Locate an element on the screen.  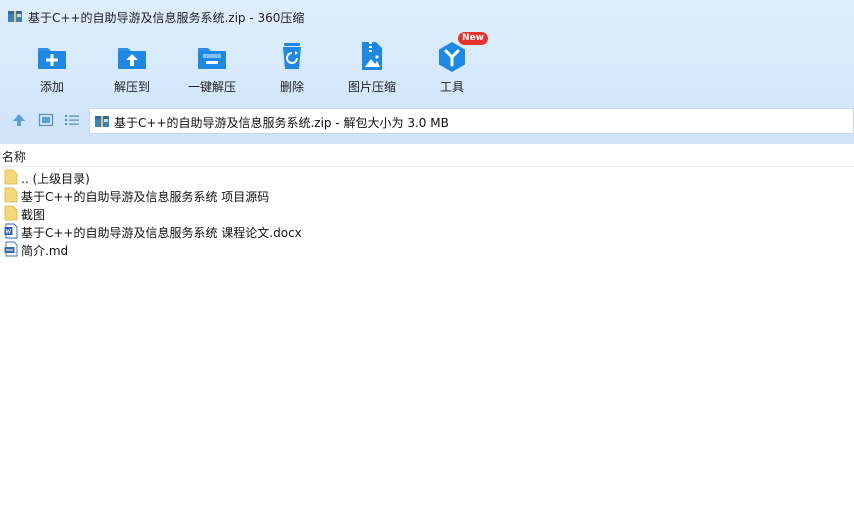
new-badge: New is located at coordinates (473, 38).